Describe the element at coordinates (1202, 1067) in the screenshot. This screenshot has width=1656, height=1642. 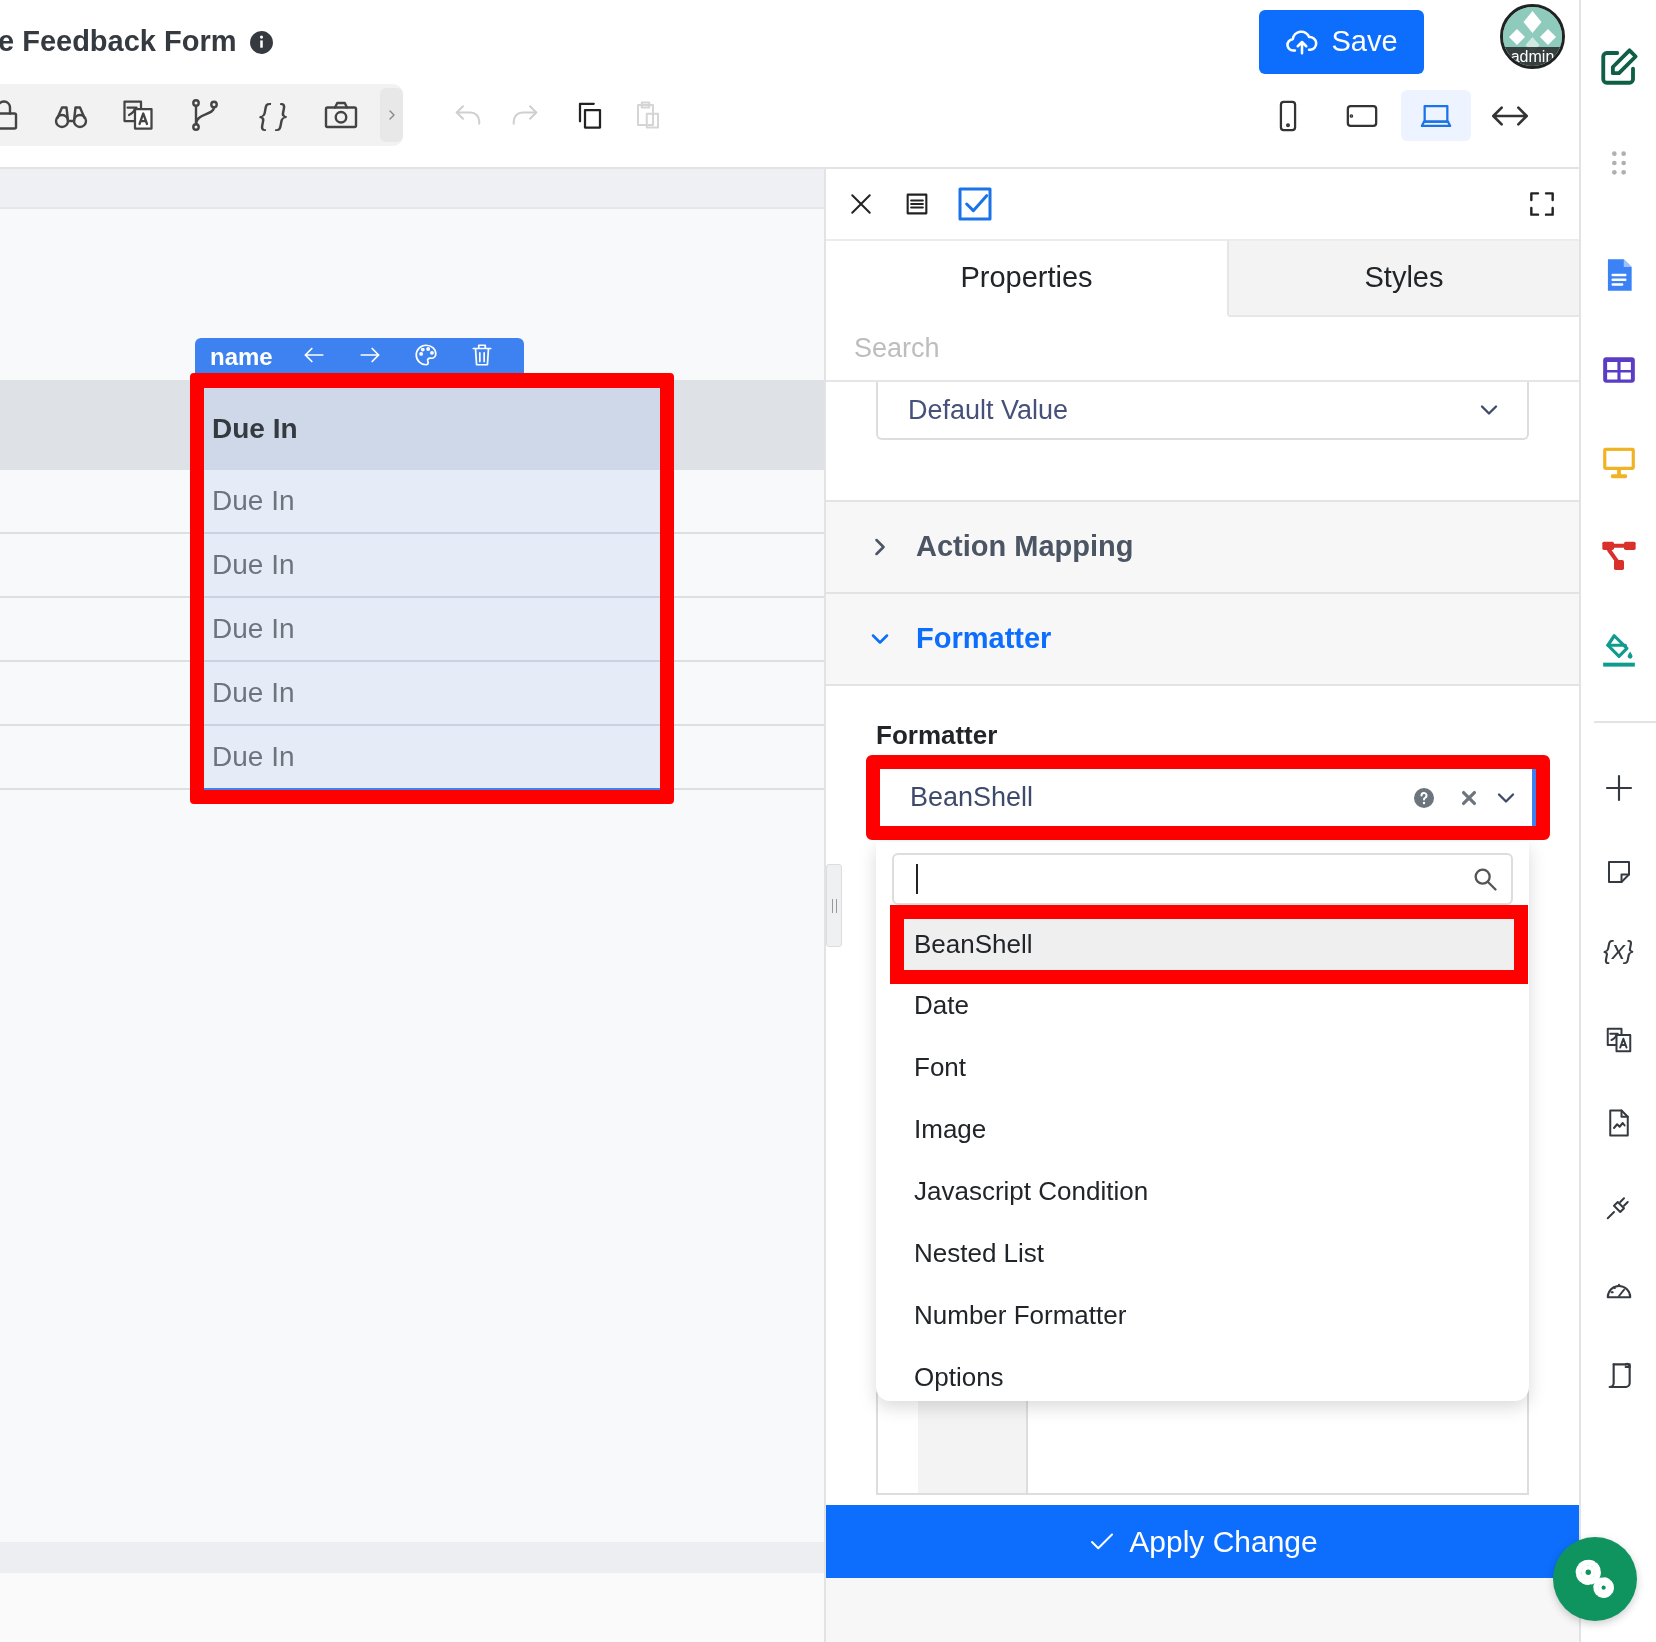
I see `dropdown-option: Font` at that location.